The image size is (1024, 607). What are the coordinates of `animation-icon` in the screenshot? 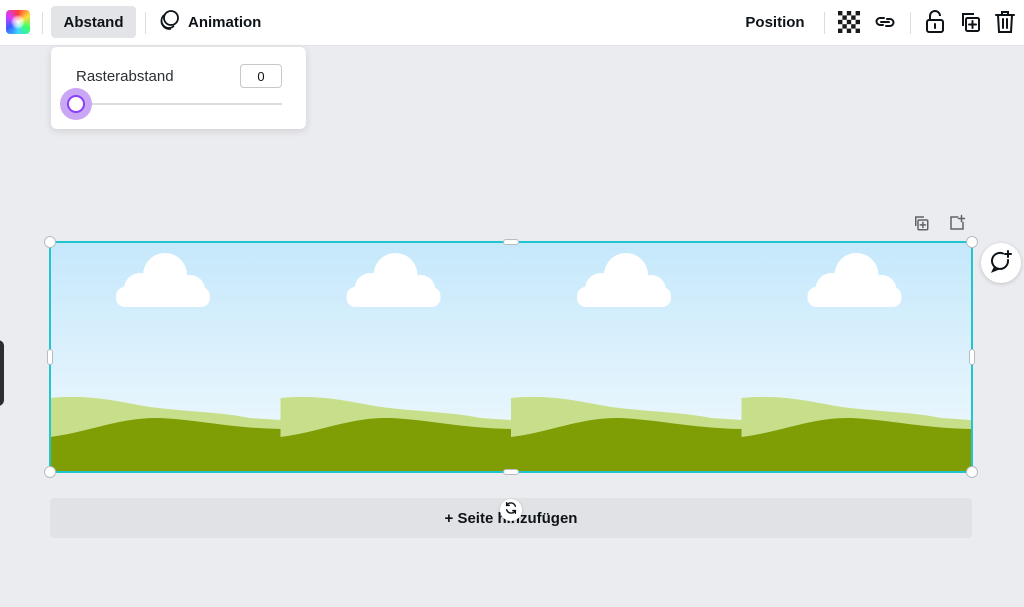 It's located at (169, 22).